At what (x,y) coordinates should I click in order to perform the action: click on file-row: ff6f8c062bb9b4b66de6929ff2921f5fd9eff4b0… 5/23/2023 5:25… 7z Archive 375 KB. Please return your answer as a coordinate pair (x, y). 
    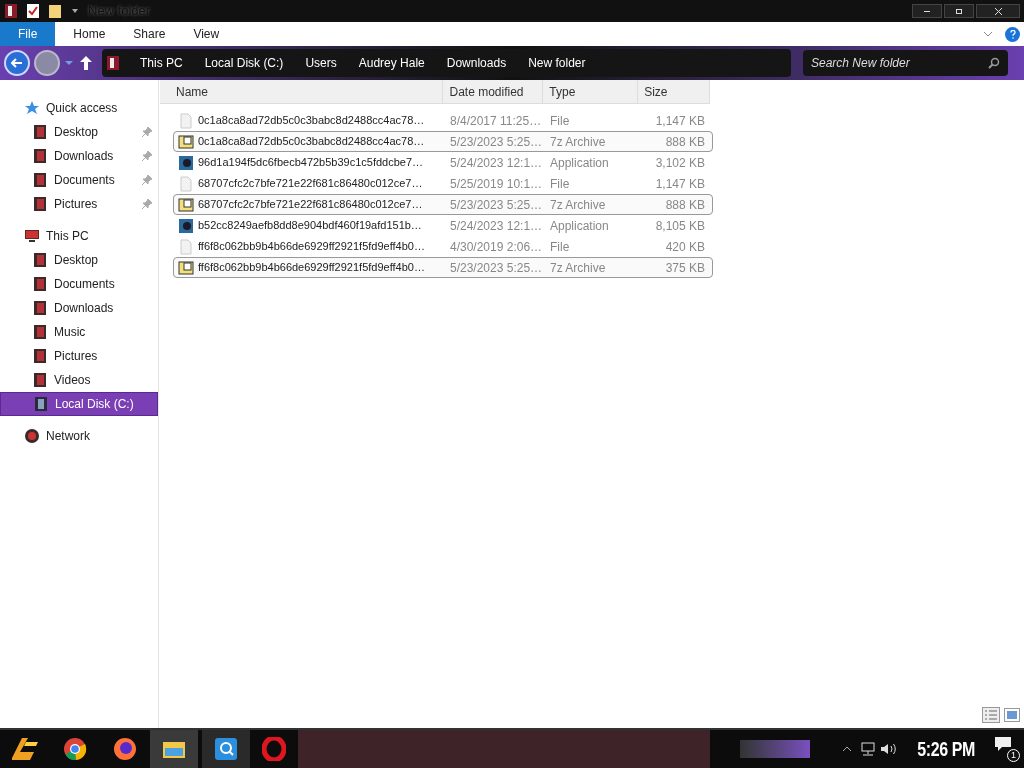
    Looking at the image, I should click on (443, 267).